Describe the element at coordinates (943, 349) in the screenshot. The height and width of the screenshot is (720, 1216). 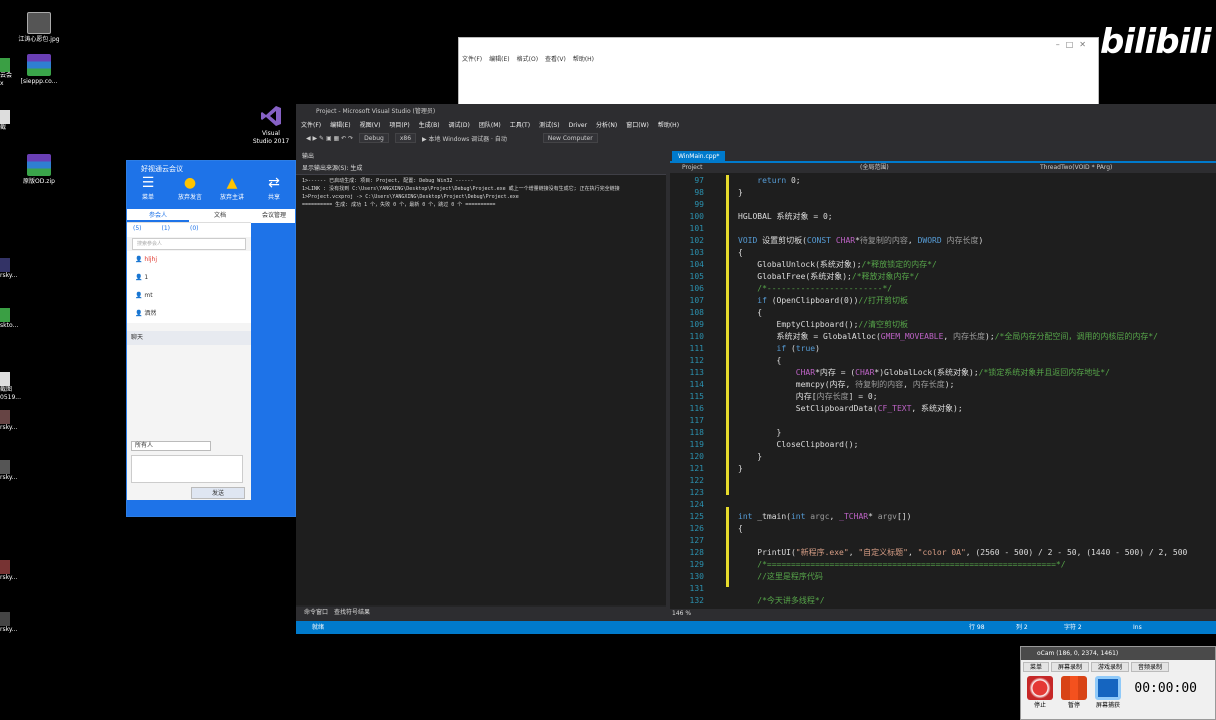
I see `code-line: 111 if (true)` at that location.